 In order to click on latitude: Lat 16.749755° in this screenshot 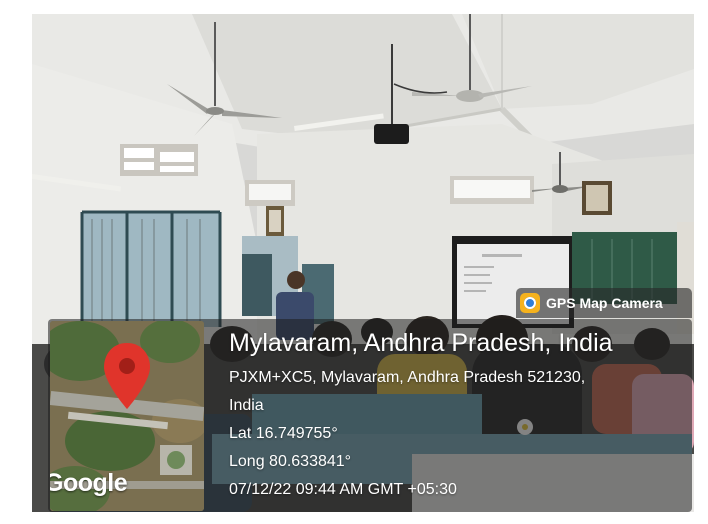, I will do `click(283, 433)`.